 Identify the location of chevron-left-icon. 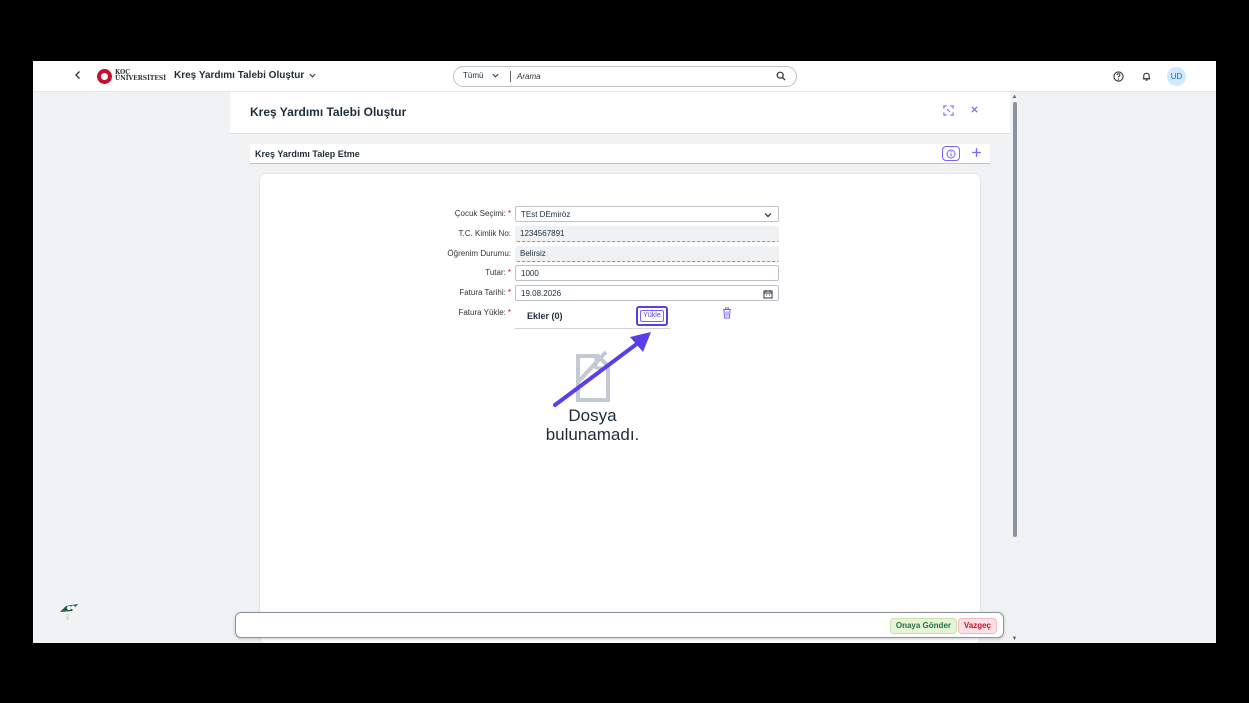
(77, 75).